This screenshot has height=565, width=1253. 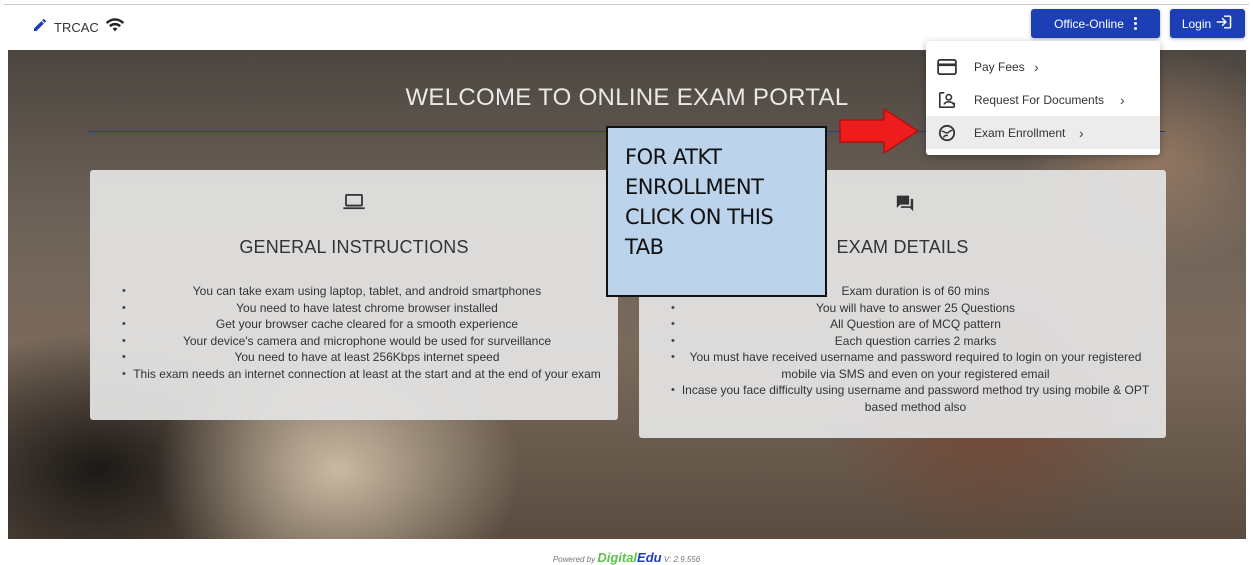 What do you see at coordinates (1089, 23) in the screenshot?
I see `office-online-label: Office-Online` at bounding box center [1089, 23].